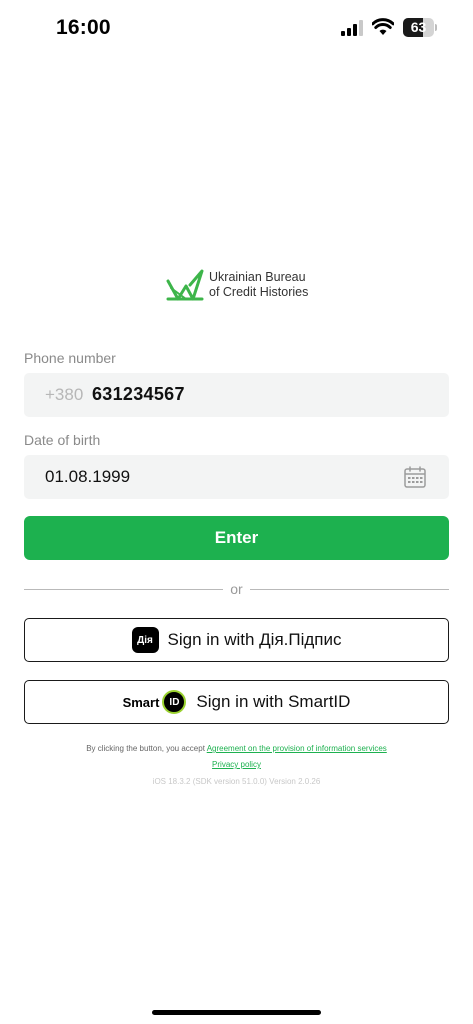 Image resolution: width=473 pixels, height=1024 pixels. What do you see at coordinates (185, 285) in the screenshot?
I see `logo-mark-icon` at bounding box center [185, 285].